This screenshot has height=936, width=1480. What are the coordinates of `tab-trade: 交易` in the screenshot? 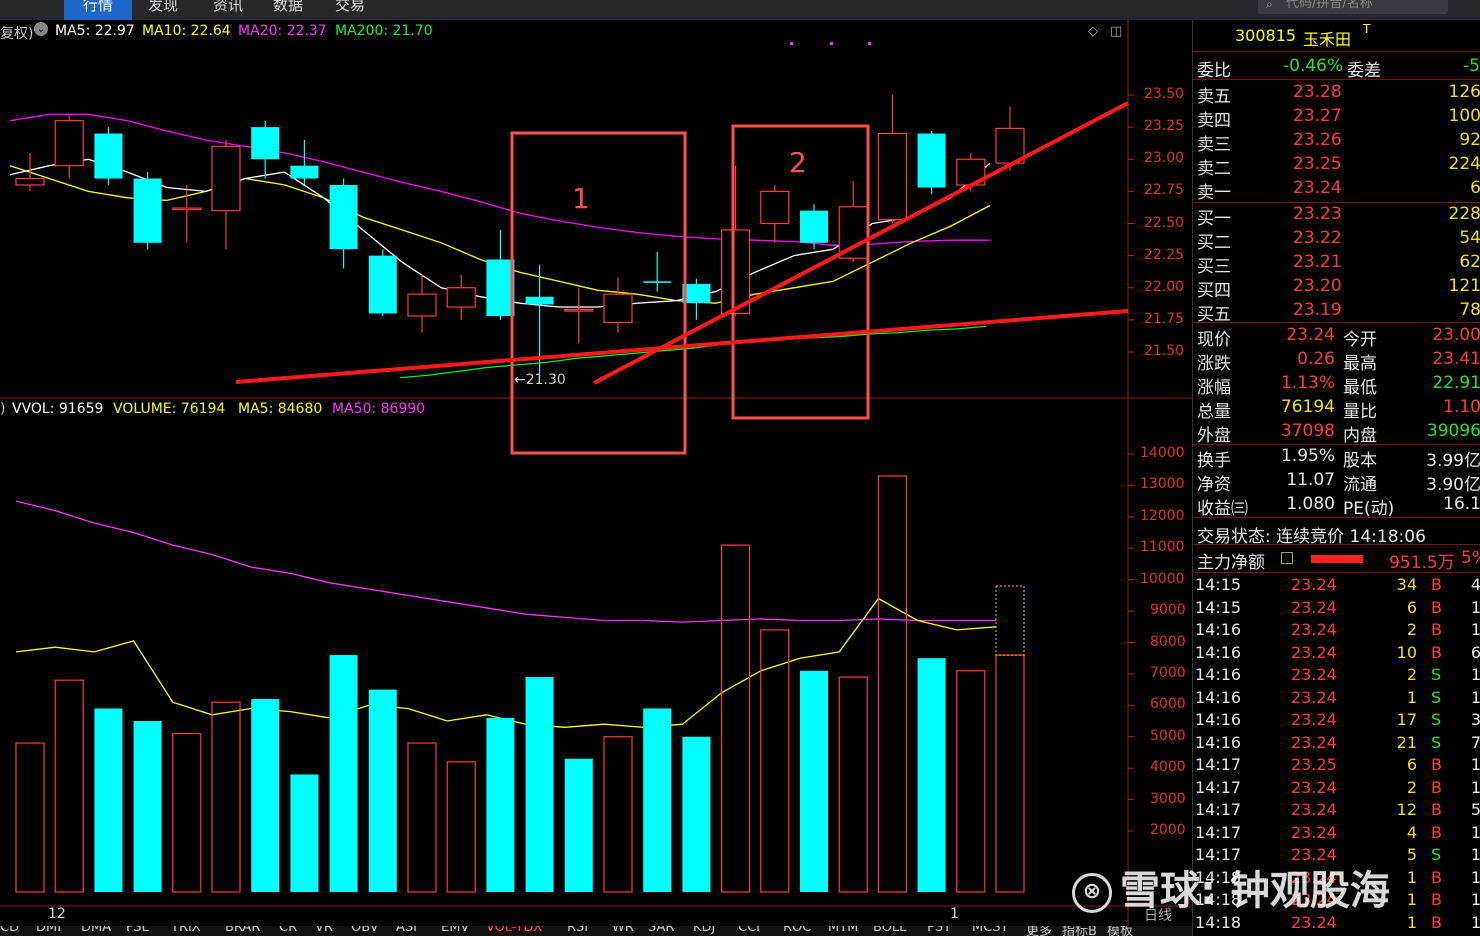 It's located at (350, 10).